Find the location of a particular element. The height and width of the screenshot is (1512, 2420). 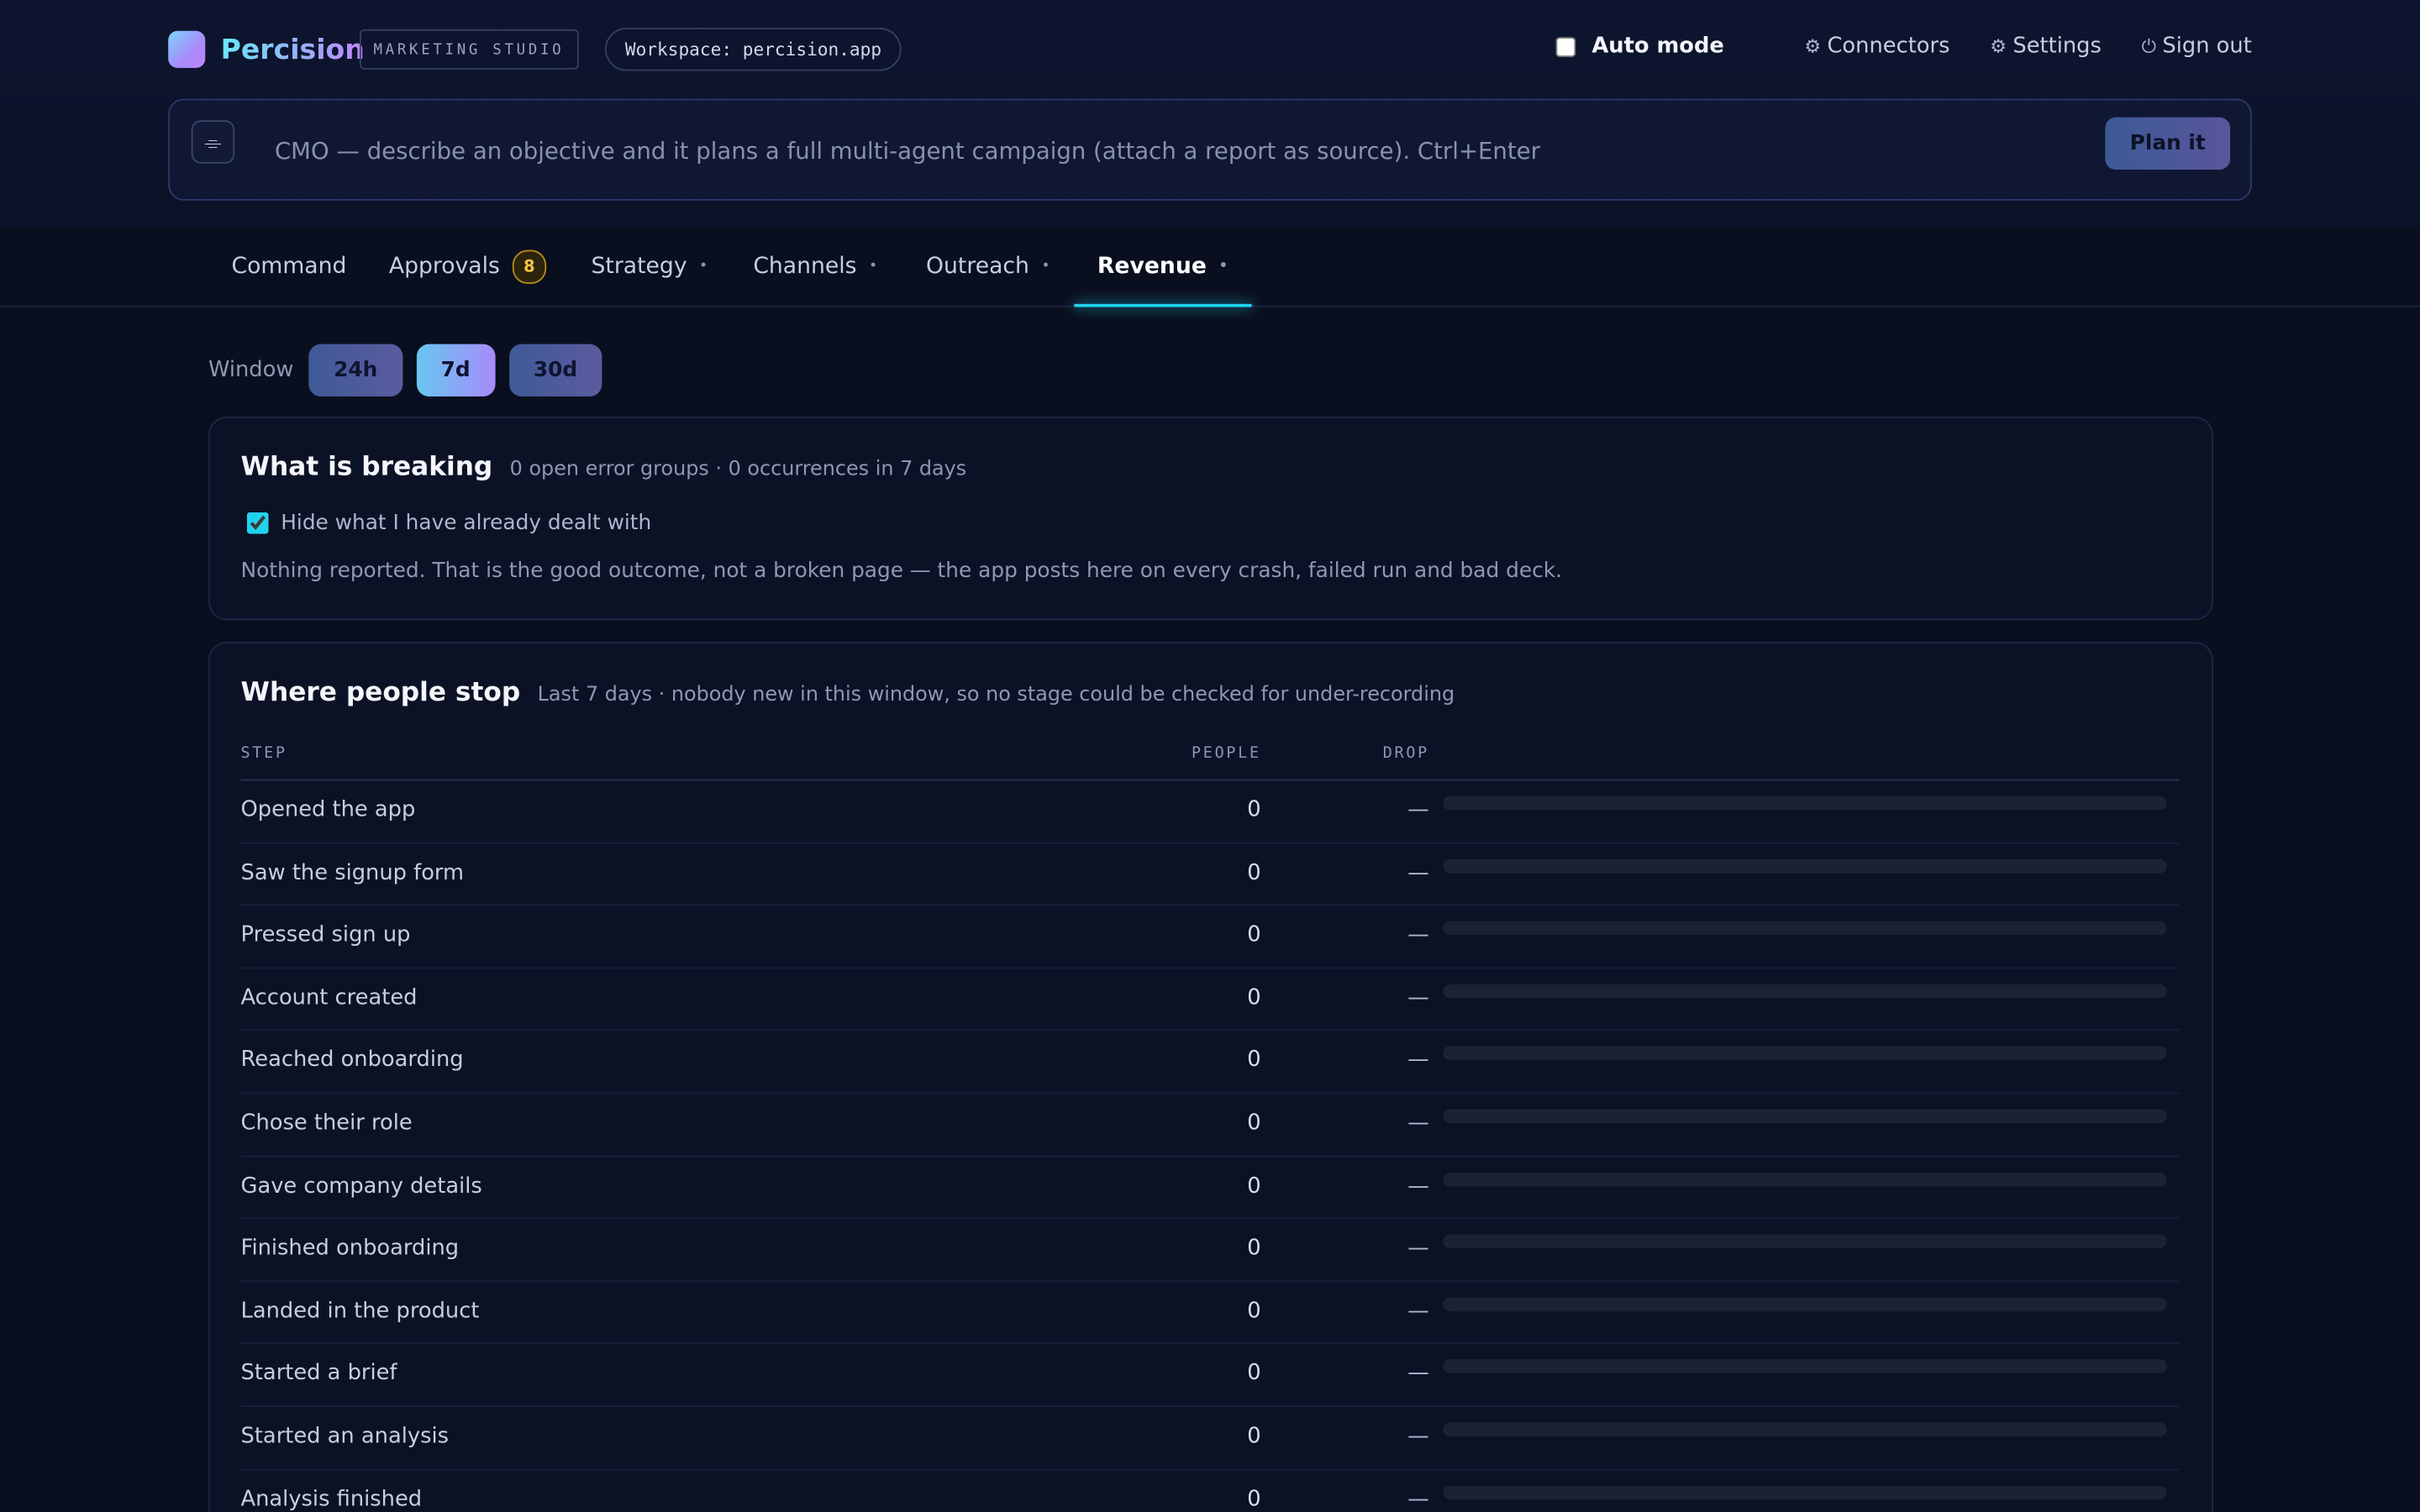

table-row: Pressed sign up 0 — is located at coordinates (1210, 937).